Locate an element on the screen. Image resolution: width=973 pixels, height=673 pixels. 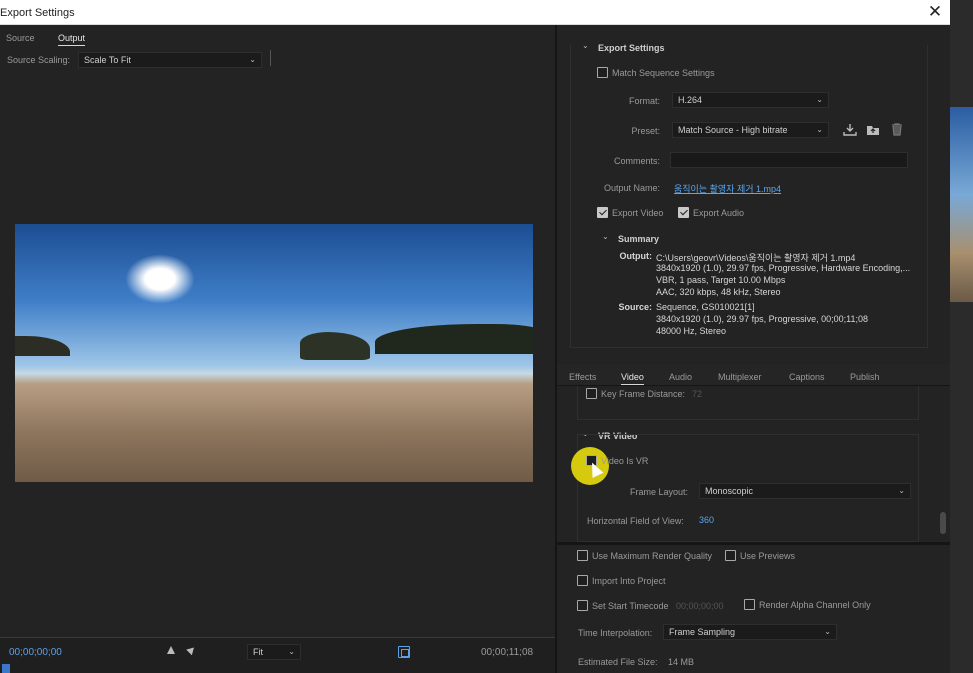
file-size-value: 14 MB is located at coordinates (681, 662).